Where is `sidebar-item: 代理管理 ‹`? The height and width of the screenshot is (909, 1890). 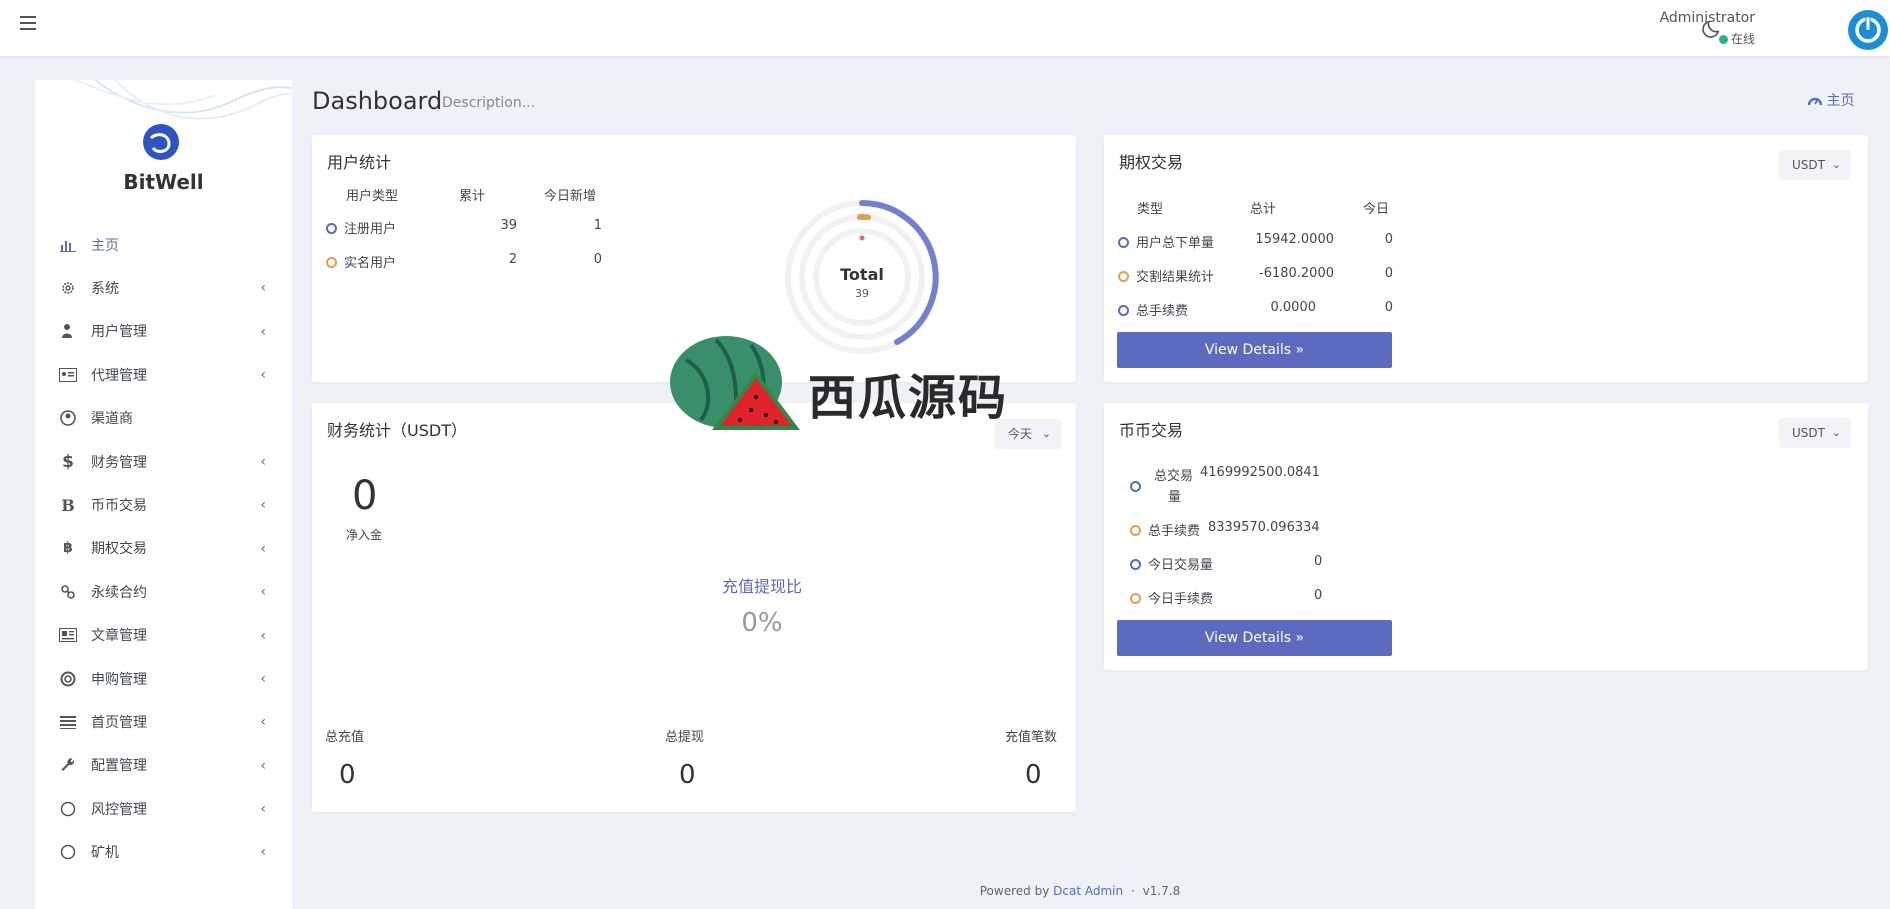
sidebar-item: 代理管理 ‹ is located at coordinates (163, 374).